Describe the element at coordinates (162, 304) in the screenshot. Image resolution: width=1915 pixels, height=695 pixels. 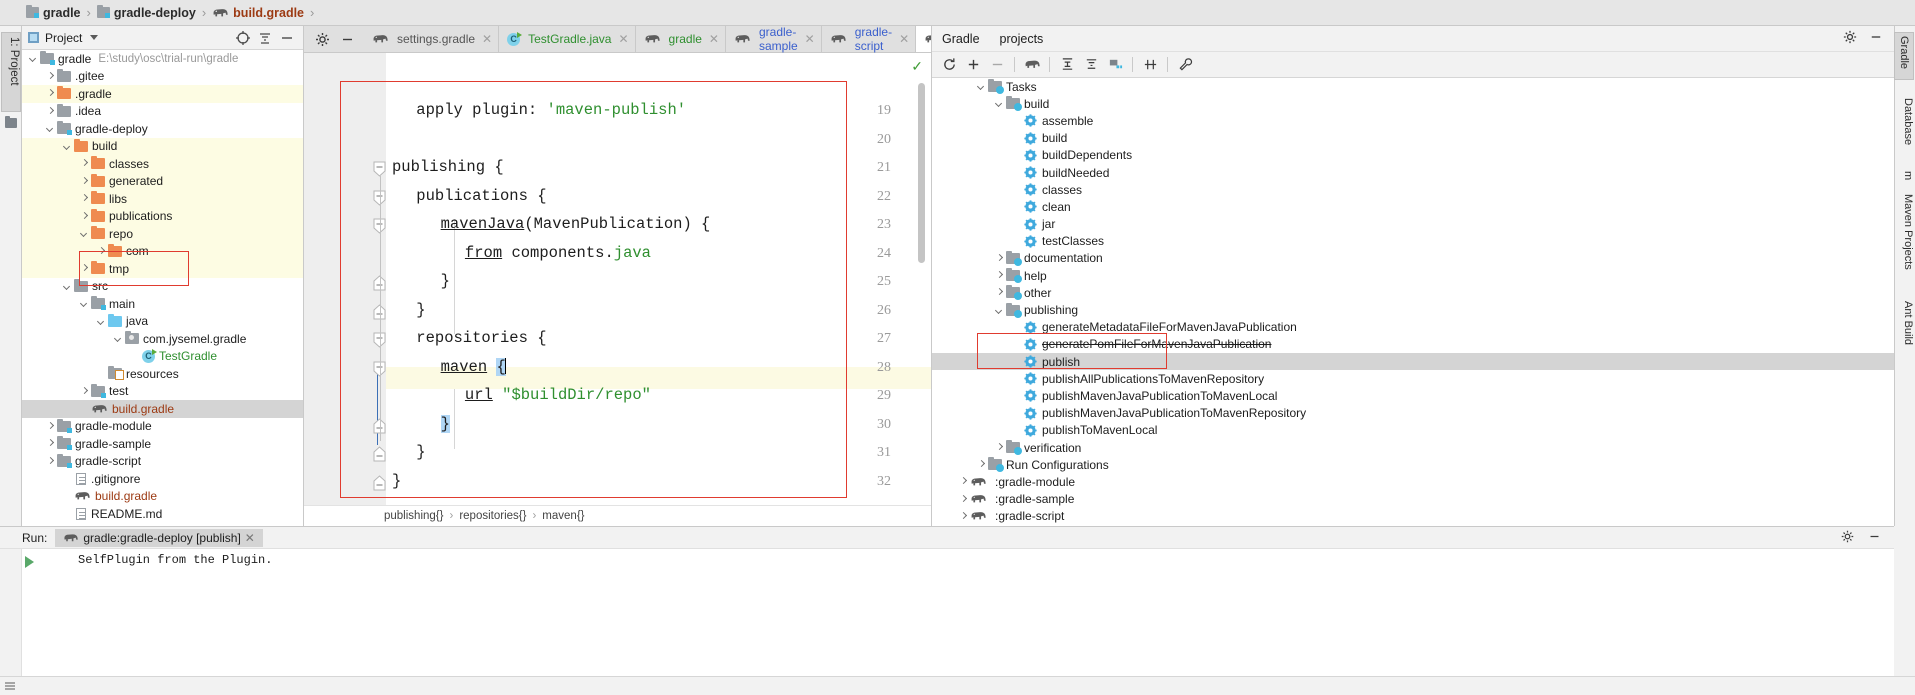
I see `project-tree-item-main: main` at that location.